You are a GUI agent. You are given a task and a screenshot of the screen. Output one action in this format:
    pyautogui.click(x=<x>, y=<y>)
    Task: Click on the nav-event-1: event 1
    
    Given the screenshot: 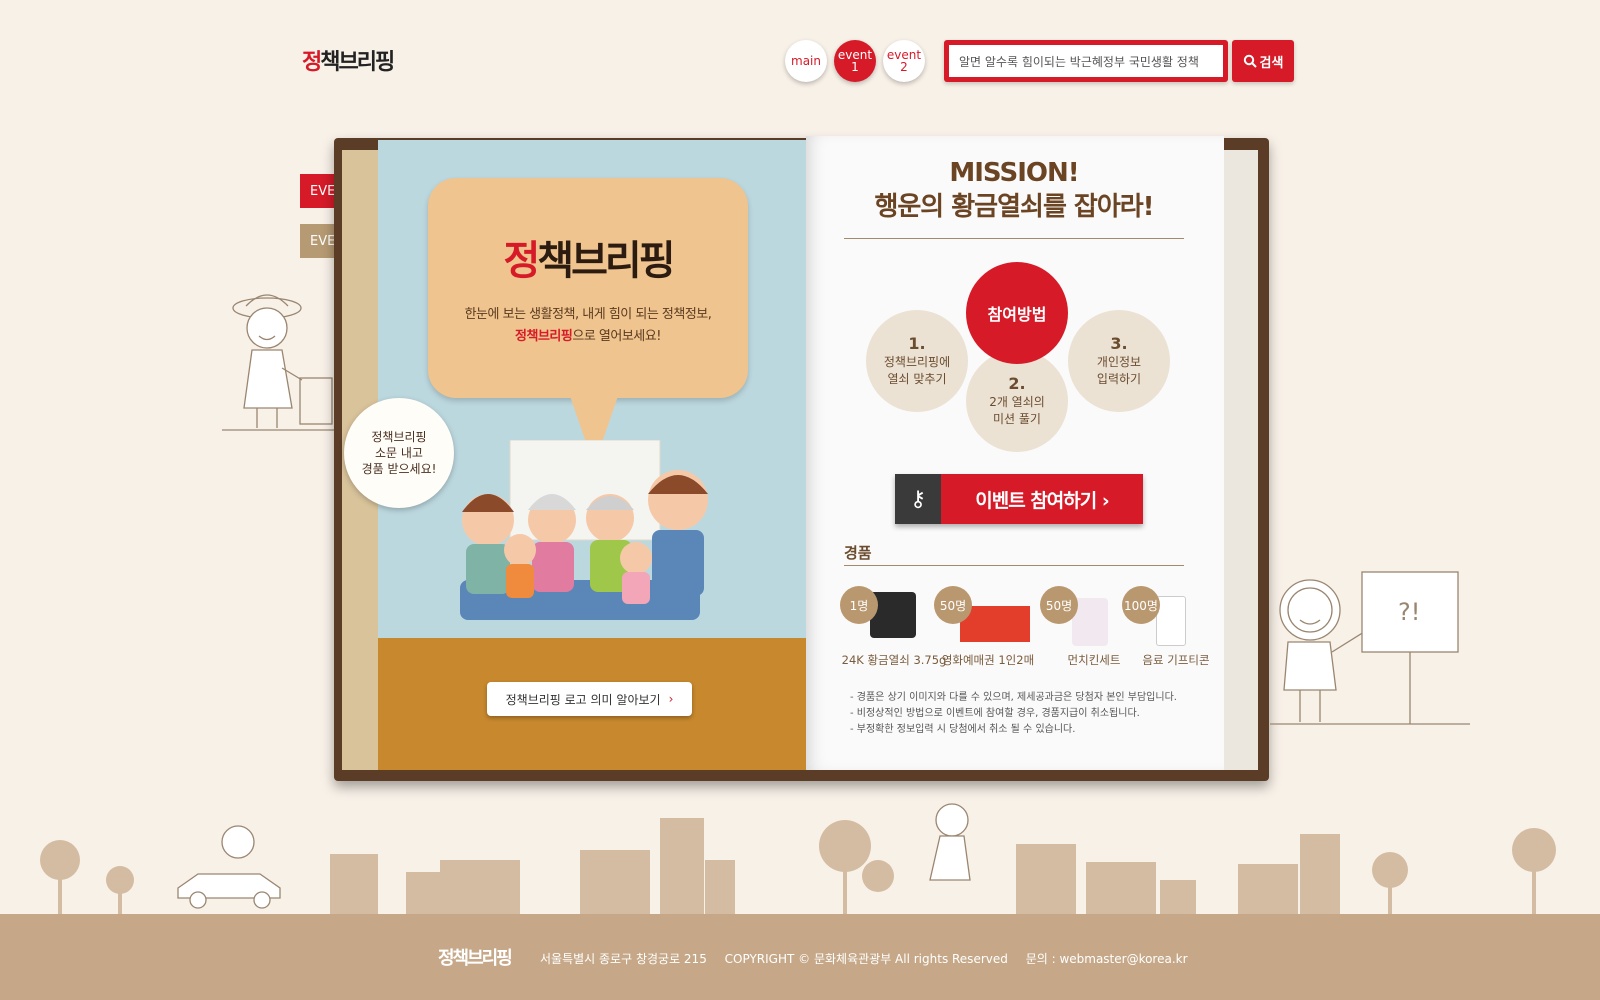 What is the action you would take?
    pyautogui.click(x=855, y=61)
    